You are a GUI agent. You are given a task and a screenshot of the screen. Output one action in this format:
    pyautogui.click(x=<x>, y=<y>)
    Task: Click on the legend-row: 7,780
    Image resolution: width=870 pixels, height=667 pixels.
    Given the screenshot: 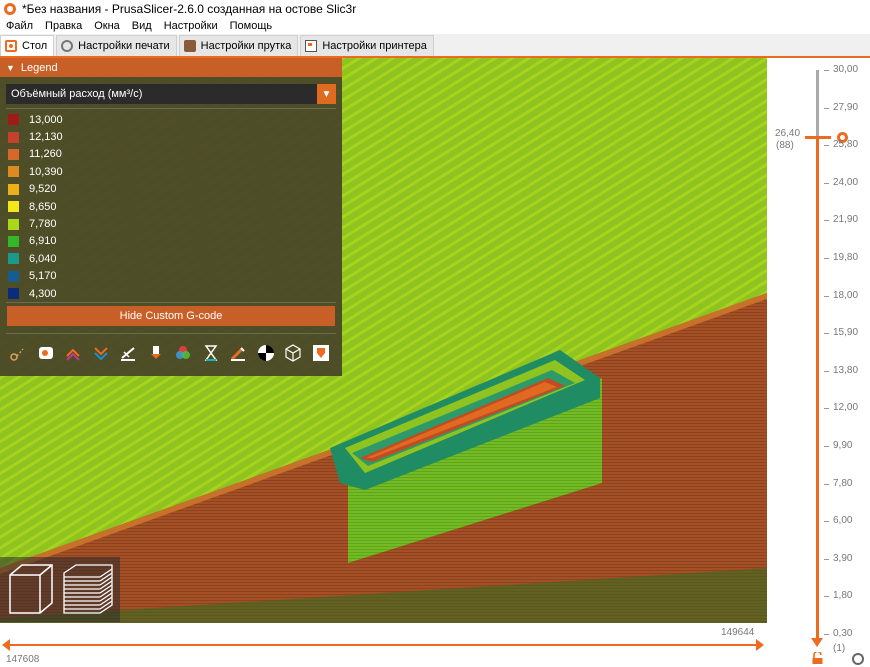 What is the action you would take?
    pyautogui.click(x=35, y=223)
    